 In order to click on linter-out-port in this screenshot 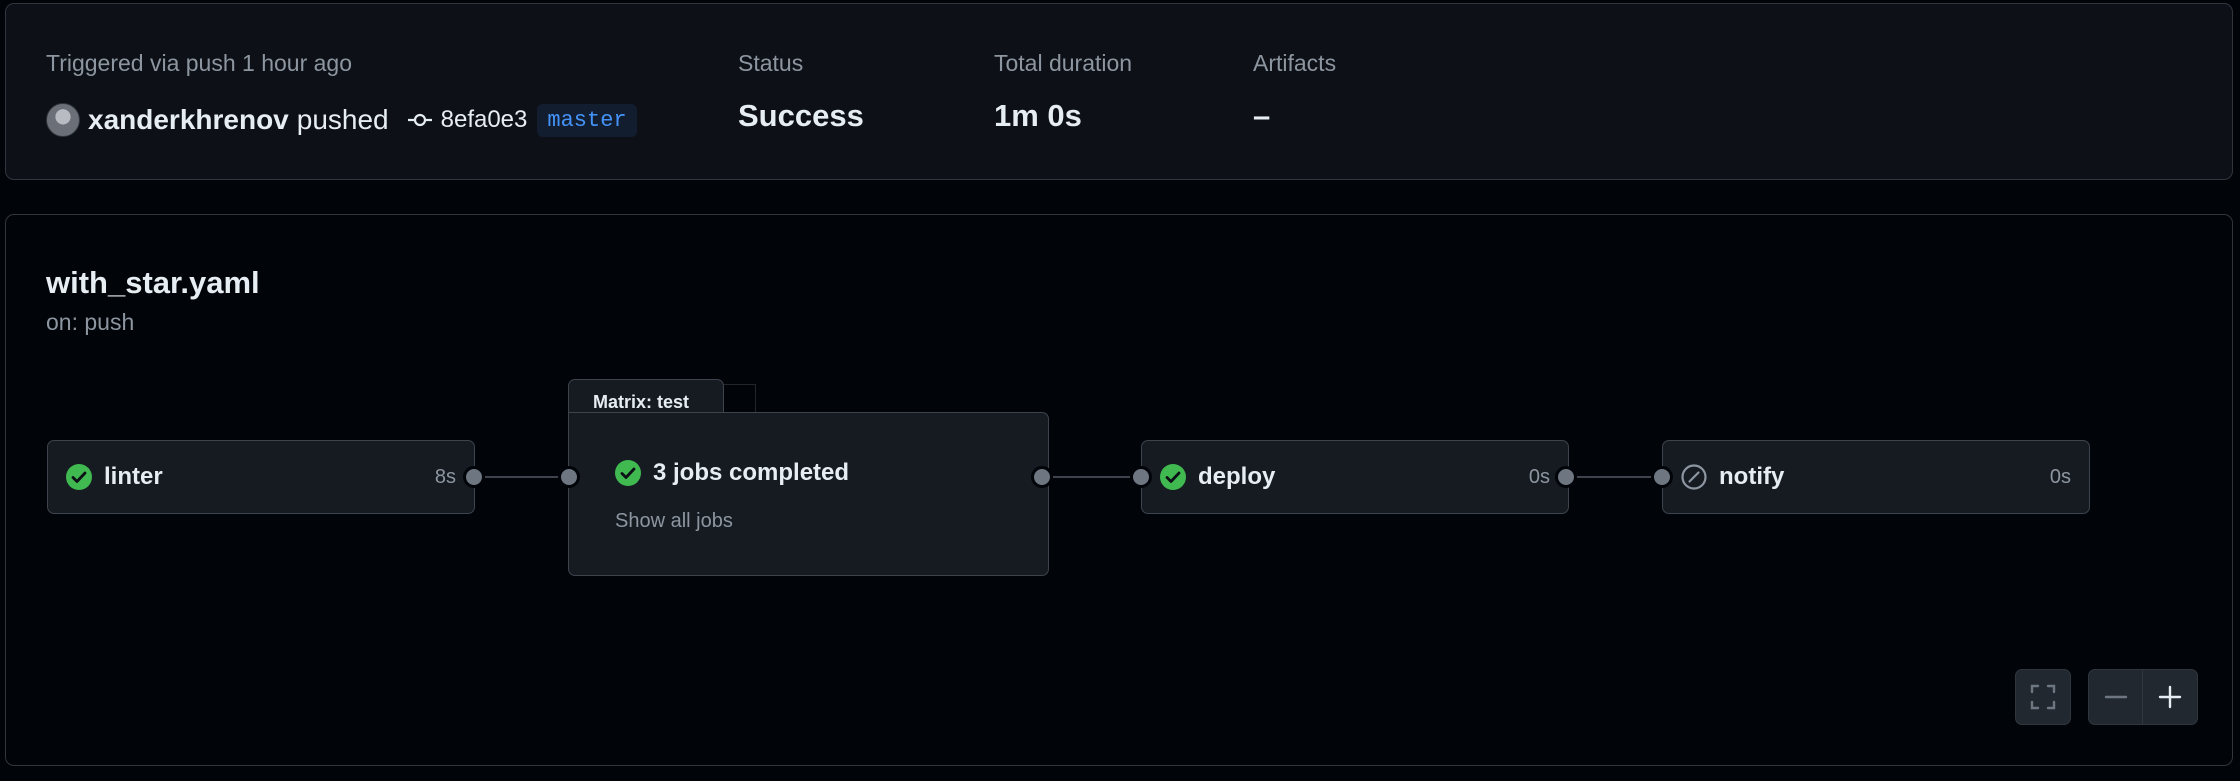, I will do `click(474, 477)`.